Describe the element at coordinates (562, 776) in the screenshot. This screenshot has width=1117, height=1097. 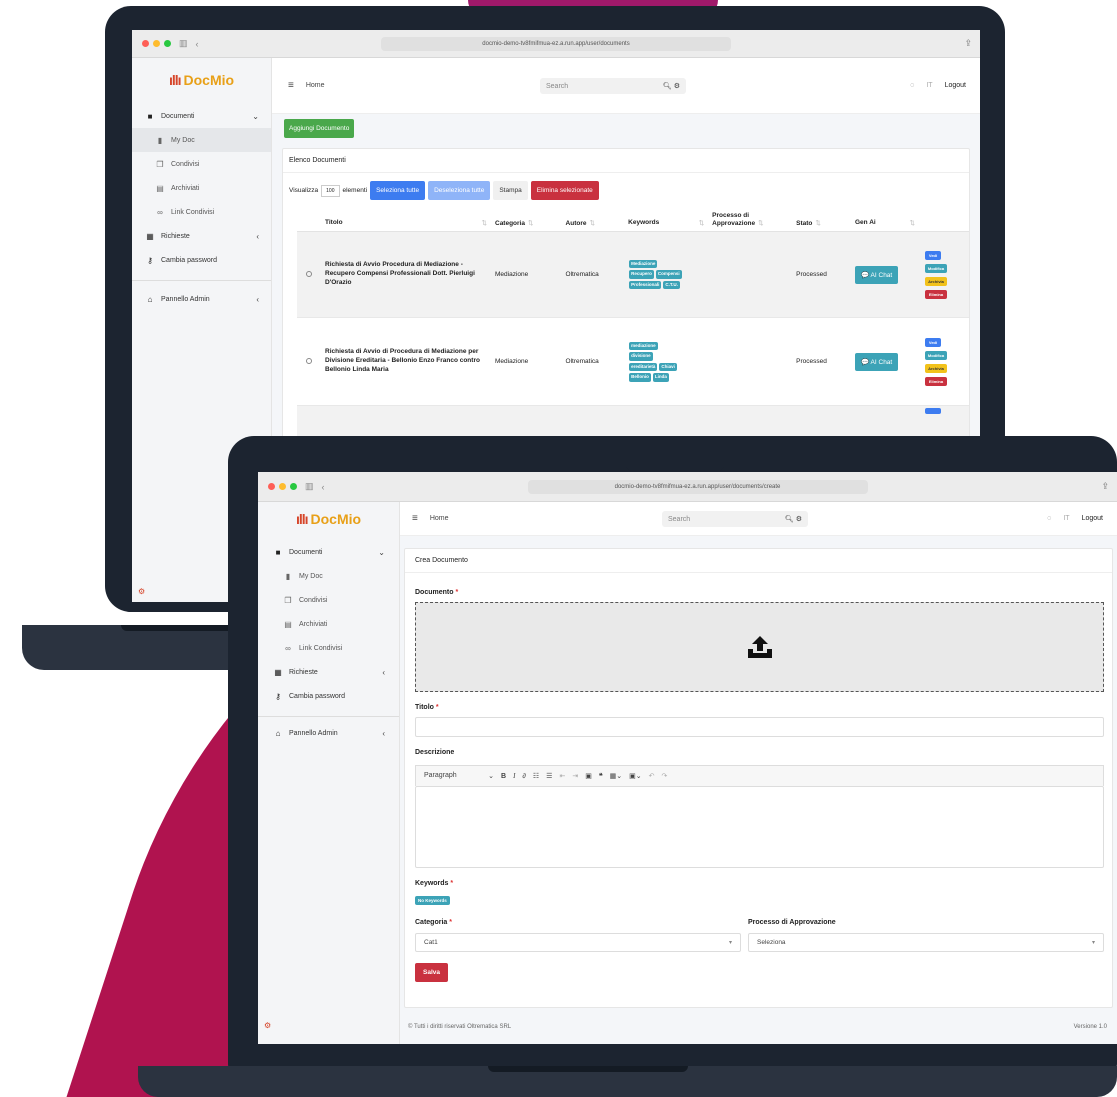
I see `outdent-icon: ⇤` at that location.